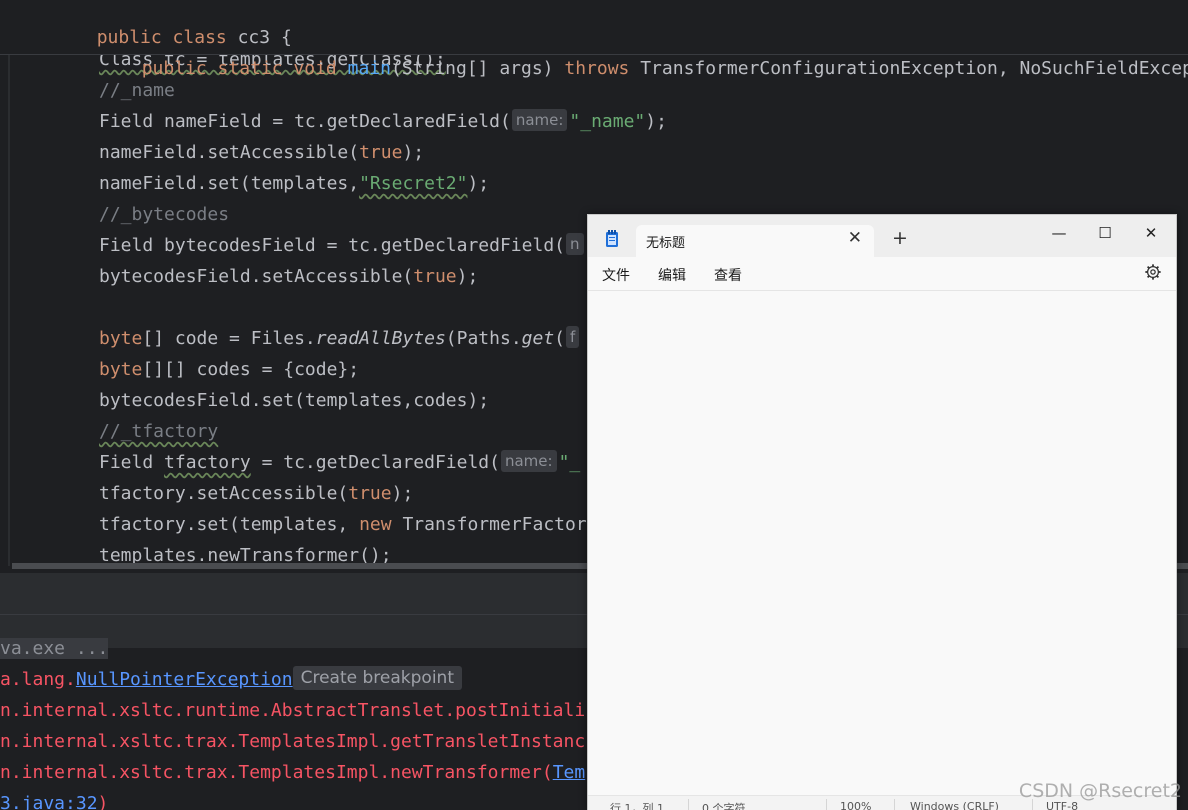 Image resolution: width=1188 pixels, height=810 pixels. What do you see at coordinates (528, 461) in the screenshot?
I see `parameter-hint: name:` at bounding box center [528, 461].